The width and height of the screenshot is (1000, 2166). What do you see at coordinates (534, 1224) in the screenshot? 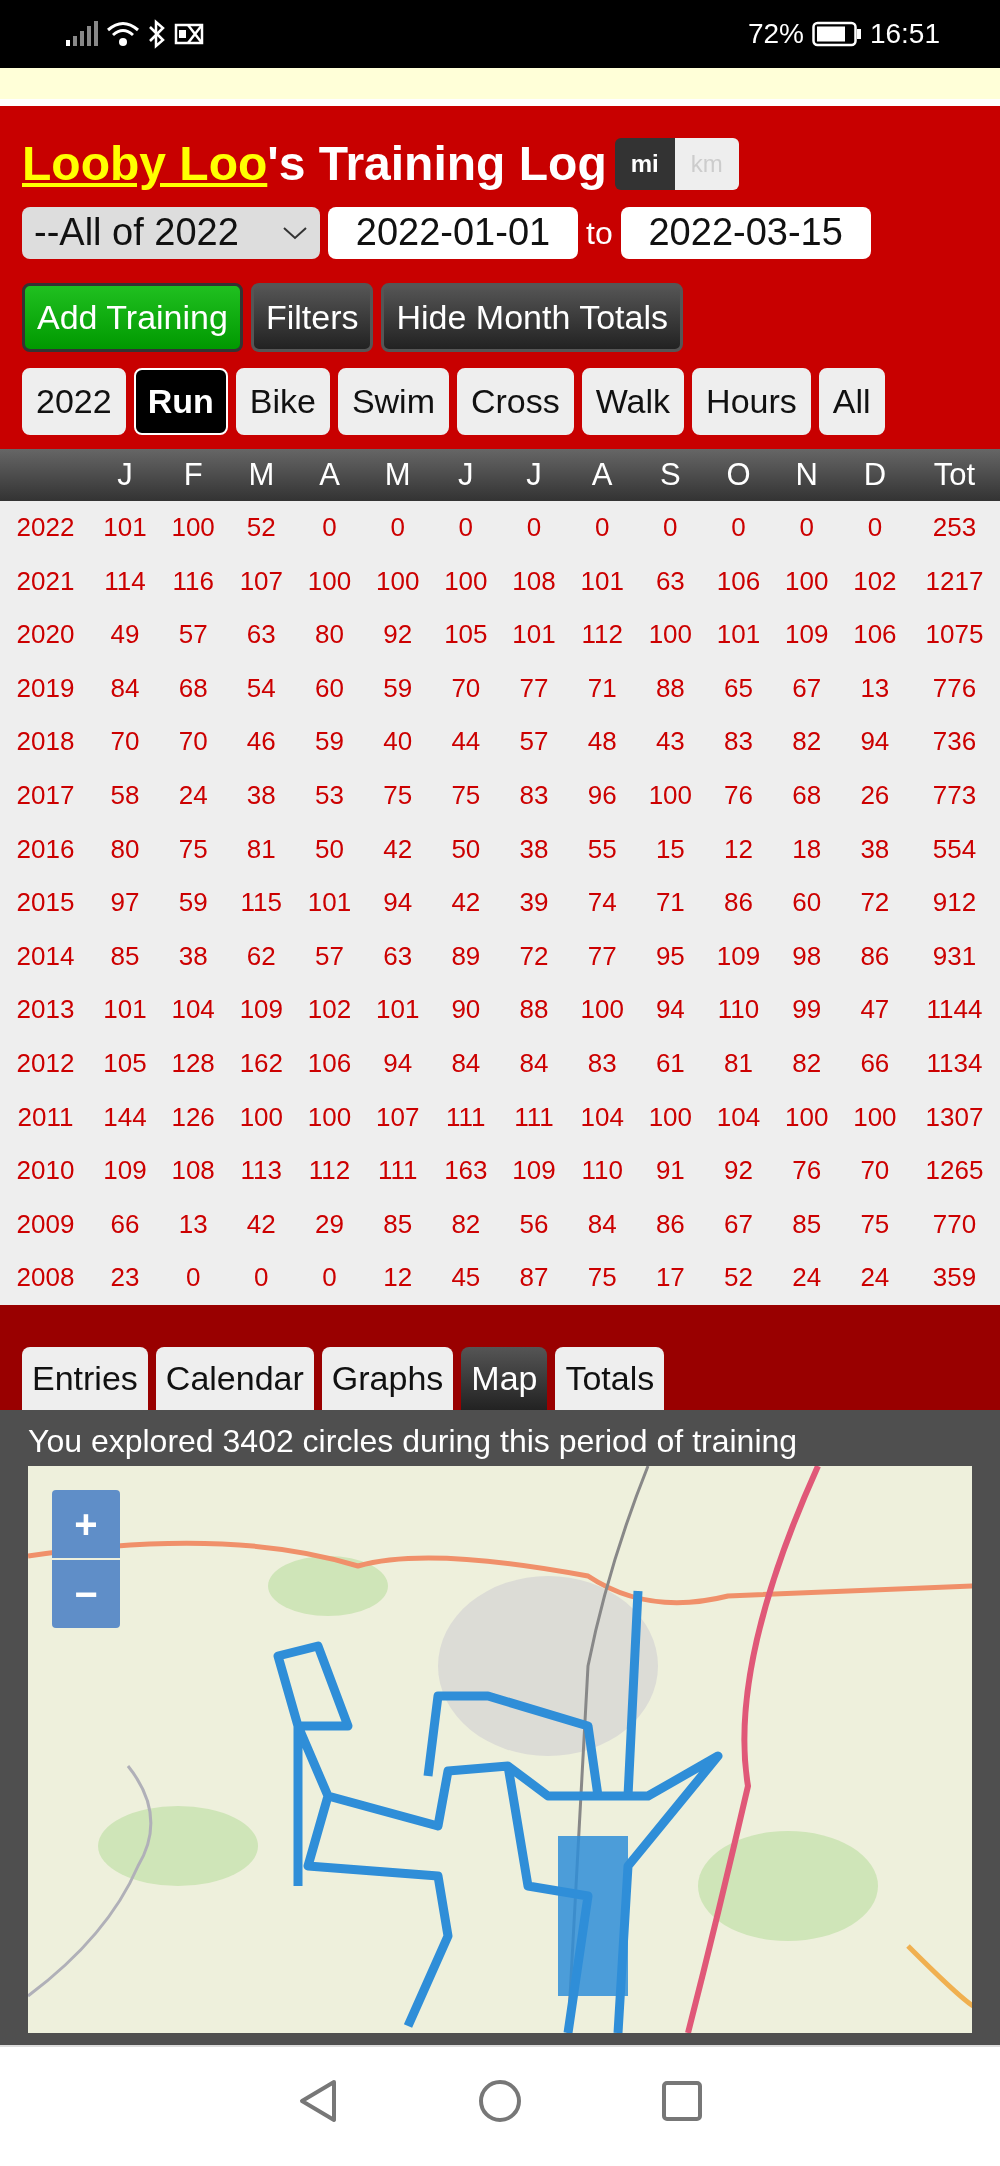
I see `table-cell: 56` at bounding box center [534, 1224].